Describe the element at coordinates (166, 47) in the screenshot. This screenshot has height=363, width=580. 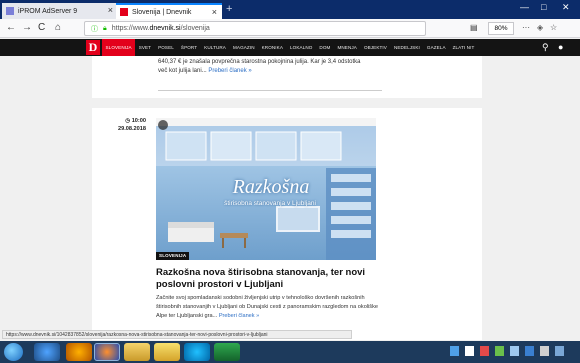
I see `menu-item-posel: POSEL` at that location.